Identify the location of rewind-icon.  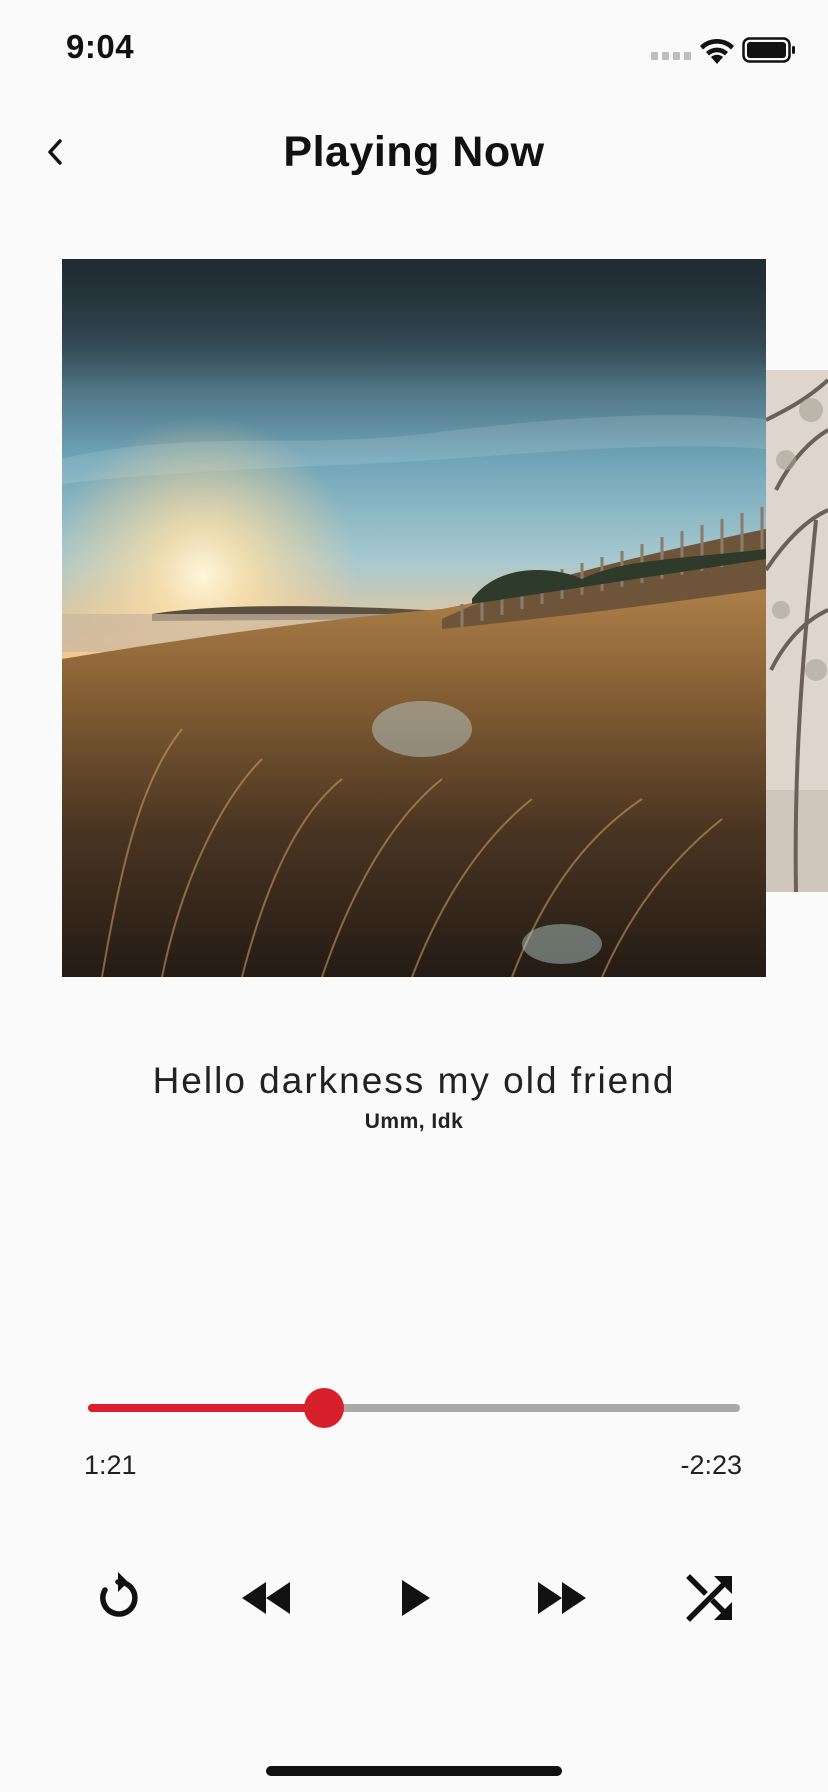
(266, 1598).